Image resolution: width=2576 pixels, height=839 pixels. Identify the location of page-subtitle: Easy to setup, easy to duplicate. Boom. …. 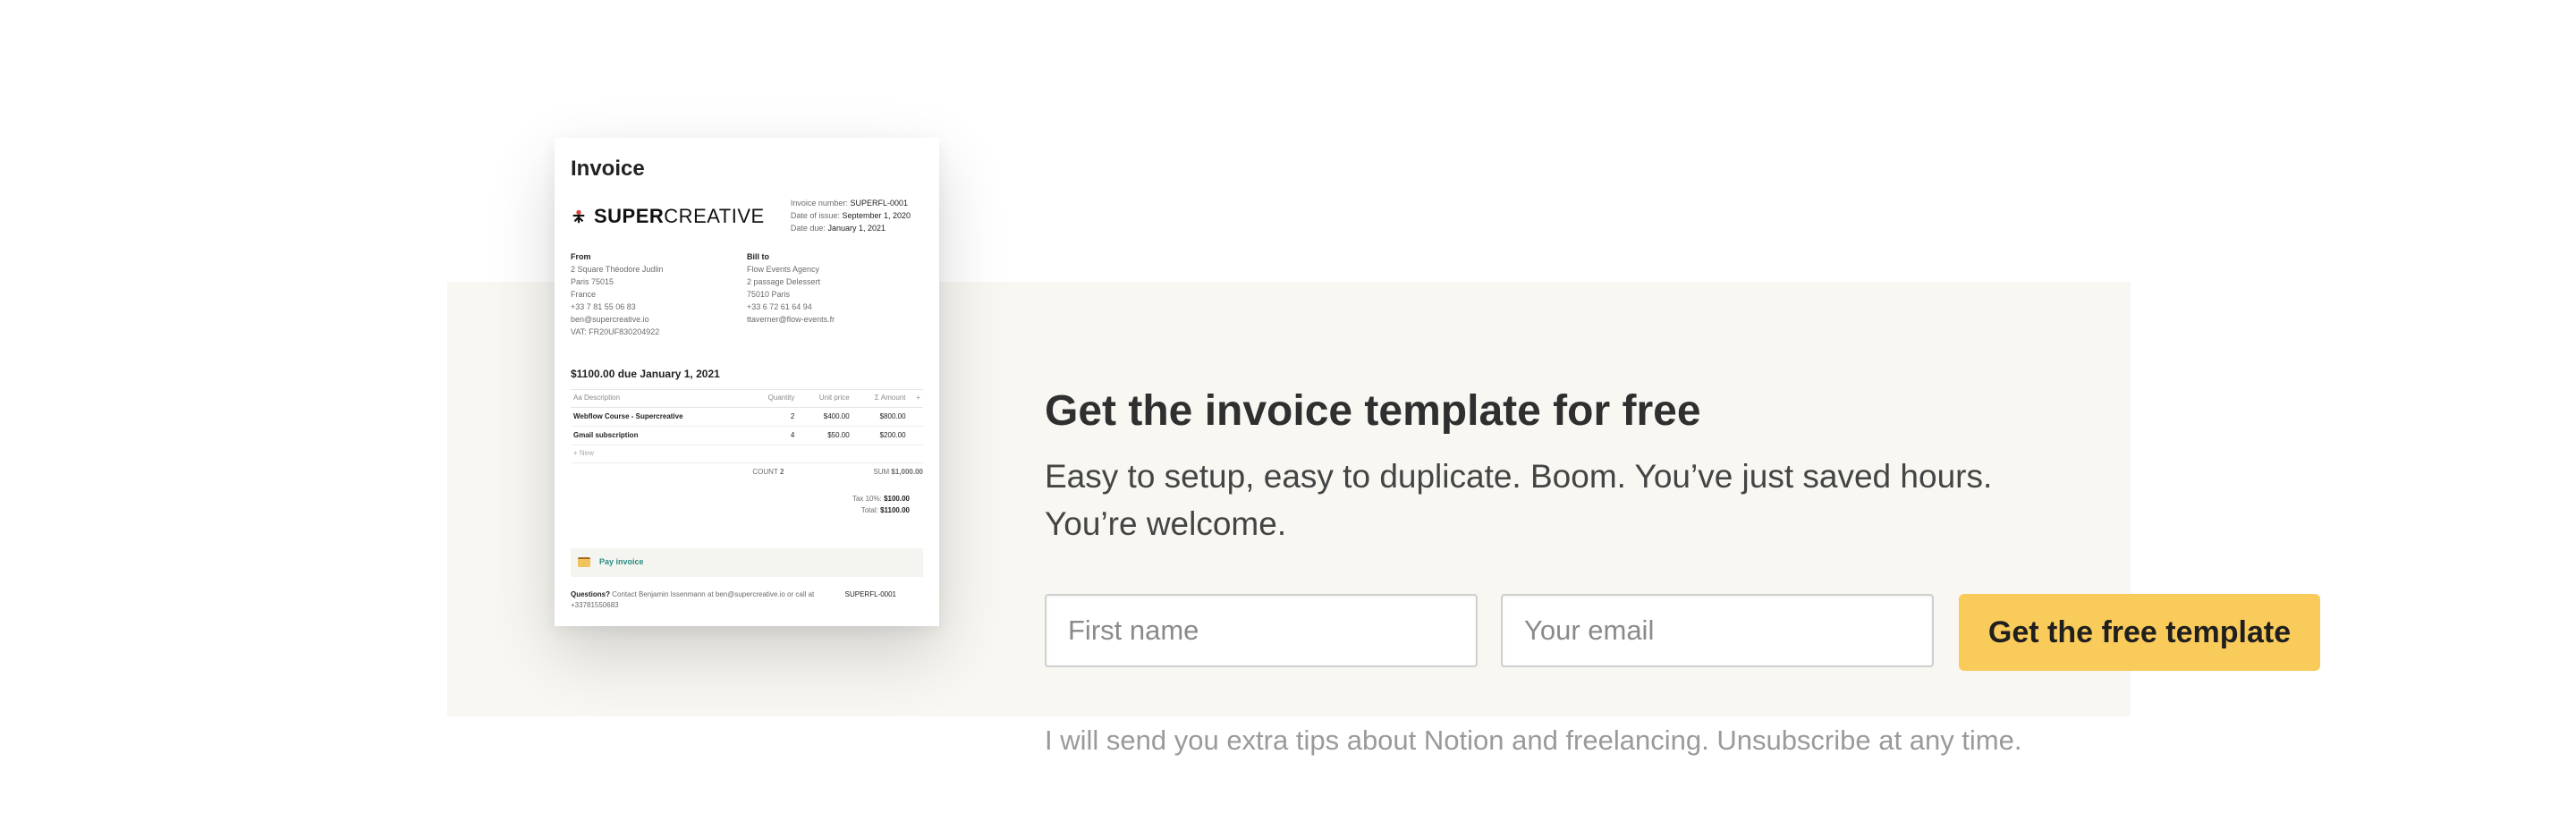
(1519, 500).